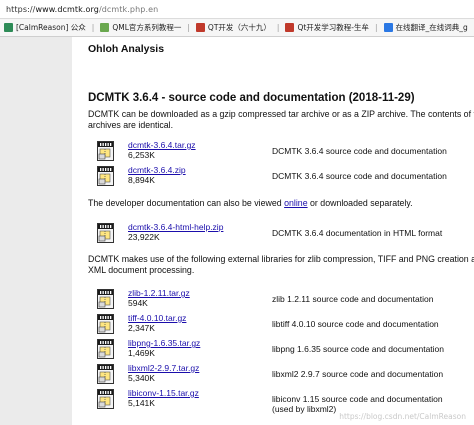 The width and height of the screenshot is (474, 425). I want to click on download-row: libpng-1.6.35.tar.gz 1,469K, so click(147, 349).